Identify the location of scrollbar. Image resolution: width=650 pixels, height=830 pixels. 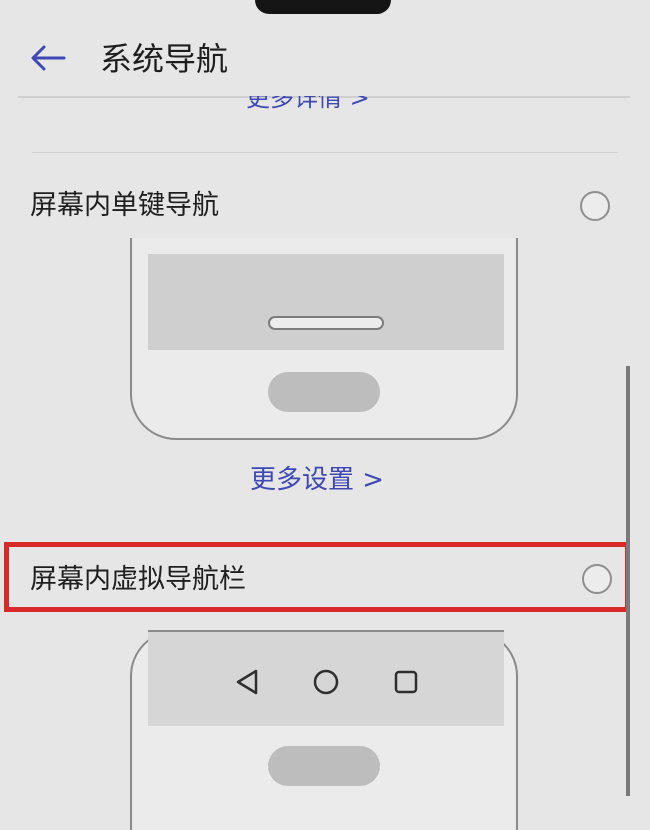
(628, 581).